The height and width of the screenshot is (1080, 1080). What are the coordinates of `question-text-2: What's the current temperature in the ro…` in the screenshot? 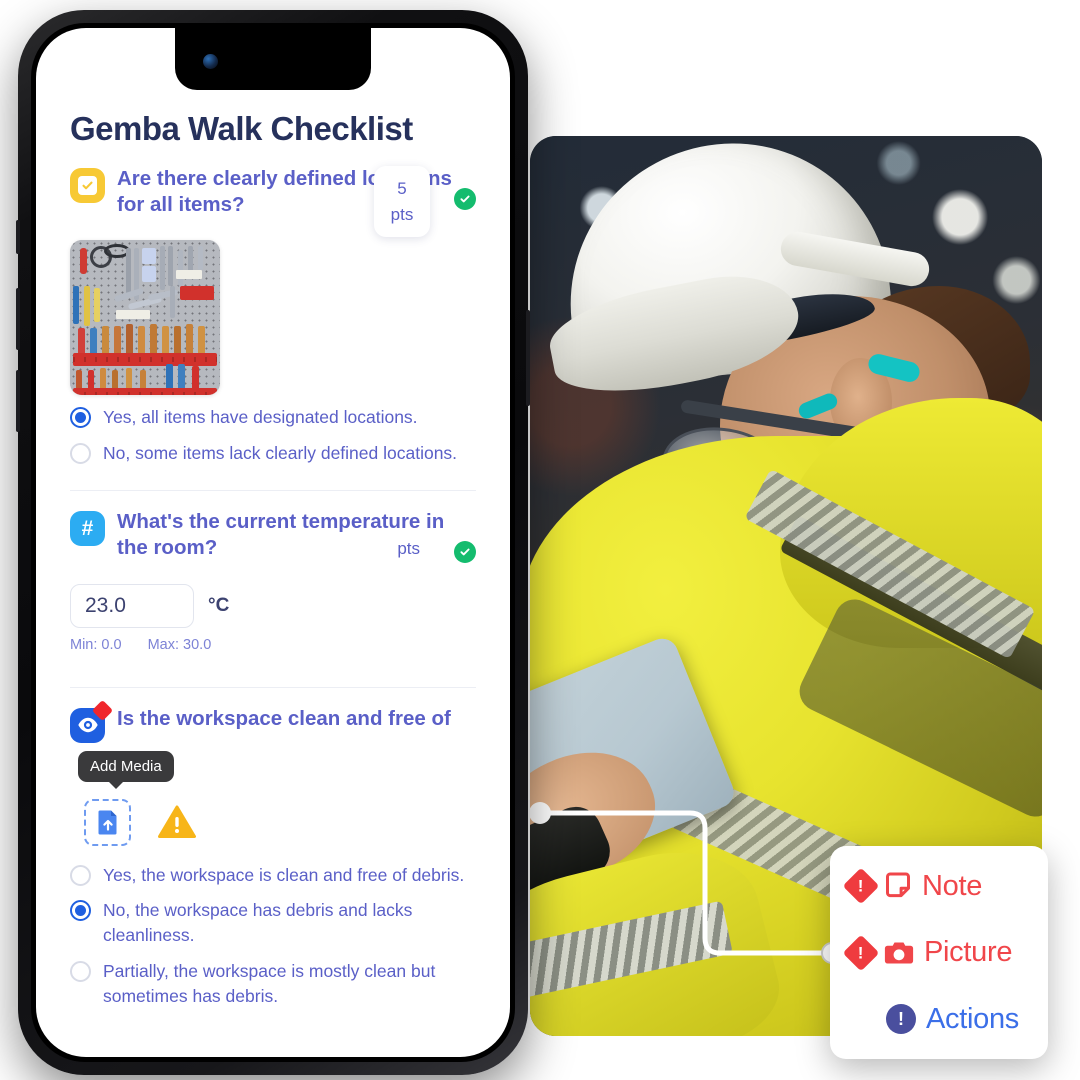 It's located at (281, 535).